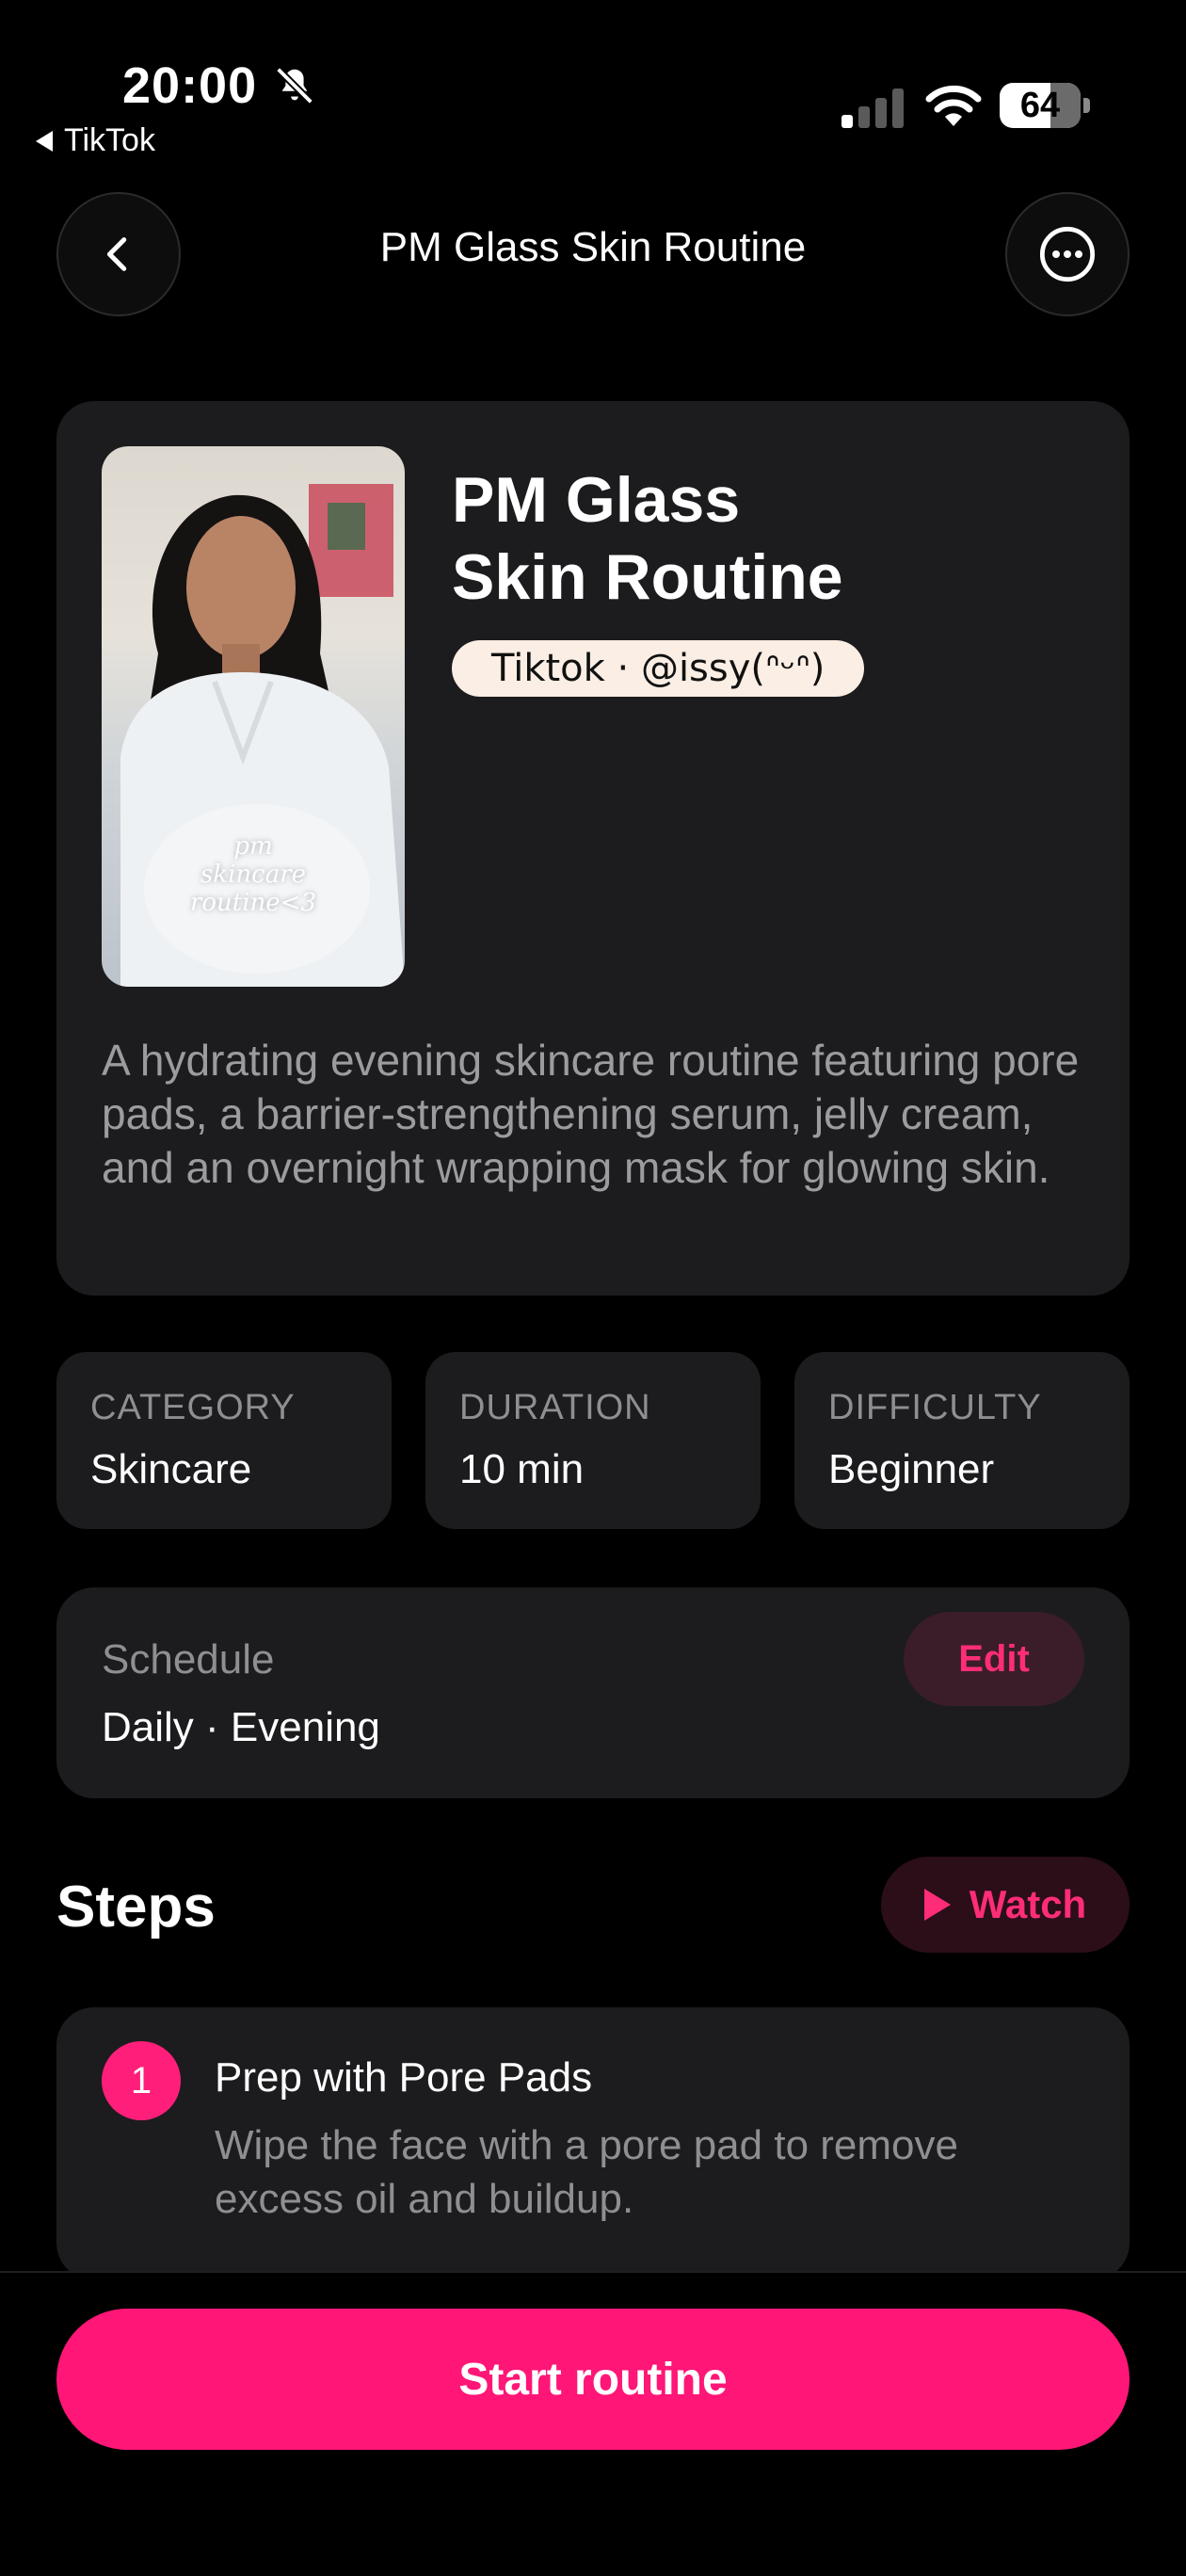 The height and width of the screenshot is (2576, 1186). I want to click on video-thumbnail: pm skincare routine<3, so click(253, 716).